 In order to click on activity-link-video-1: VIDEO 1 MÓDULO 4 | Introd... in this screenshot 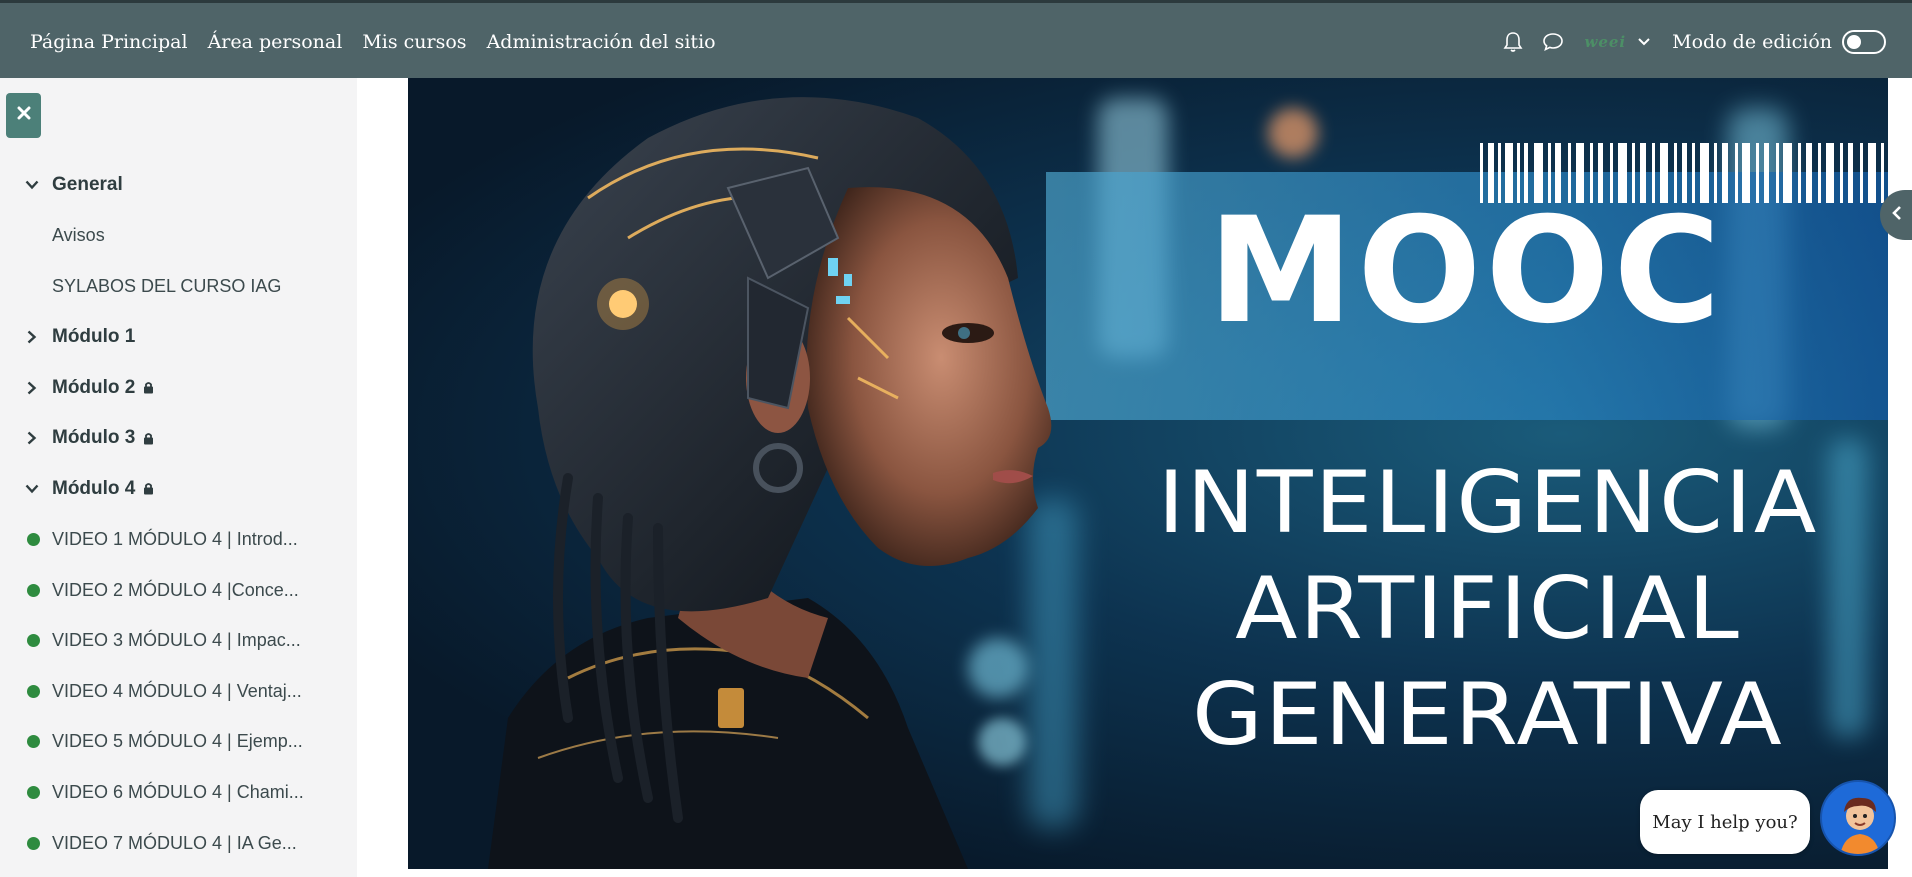, I will do `click(178, 539)`.